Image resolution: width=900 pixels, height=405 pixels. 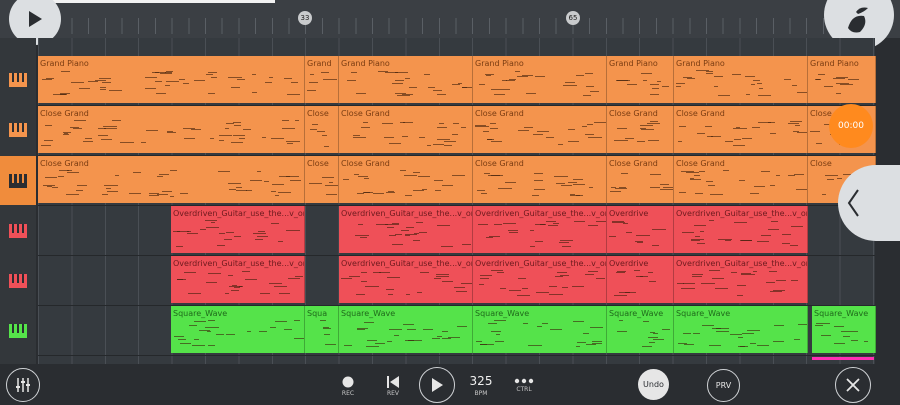 I want to click on rev-button: REV, so click(x=393, y=386).